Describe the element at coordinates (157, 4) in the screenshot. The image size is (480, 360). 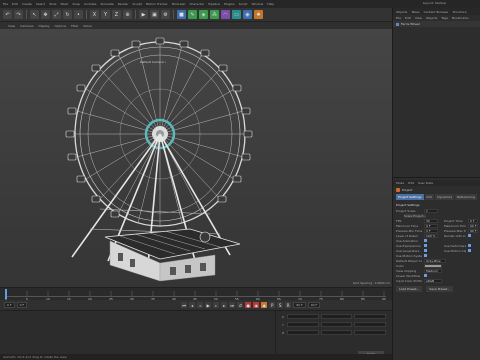
I see `menu-motion-tracker: Motion Tracker` at that location.